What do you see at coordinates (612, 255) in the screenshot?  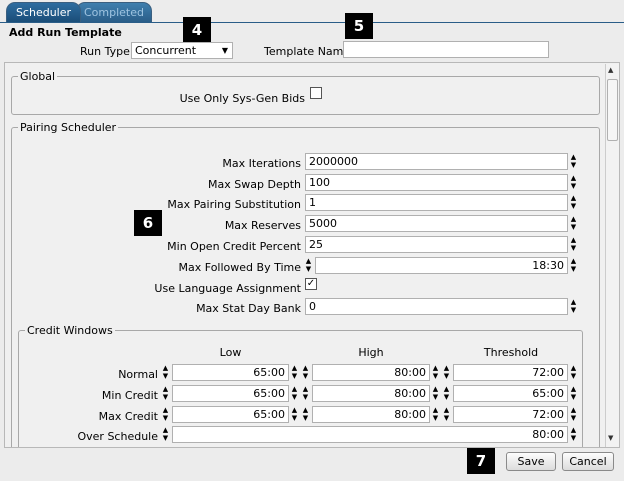 I see `vertical-scrollbar: ▲ ▼` at bounding box center [612, 255].